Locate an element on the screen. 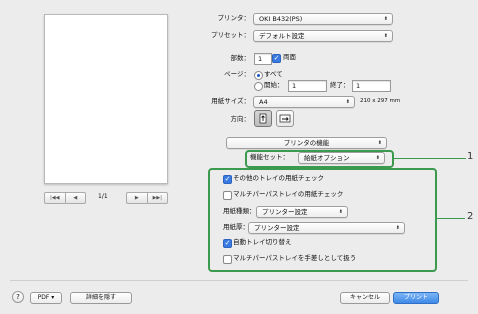 Image resolution: width=478 pixels, height=314 pixels. orientation-landscape-button is located at coordinates (285, 118).